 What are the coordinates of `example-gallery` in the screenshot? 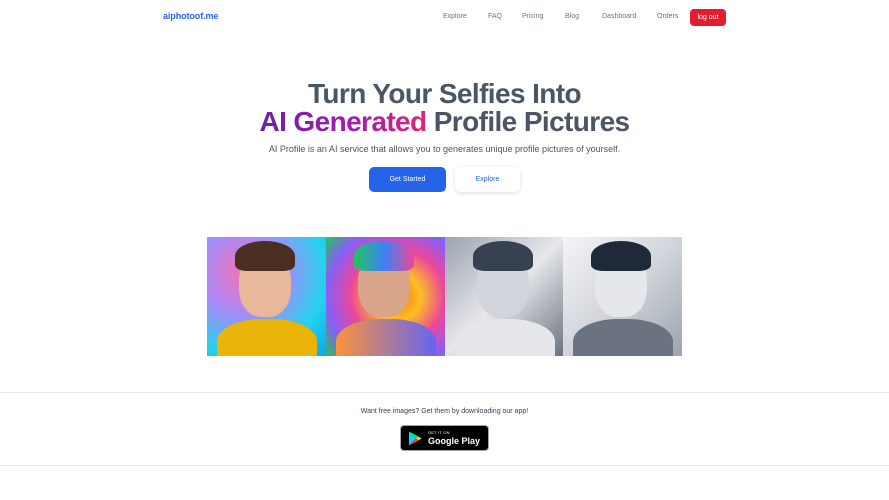 It's located at (444, 296).